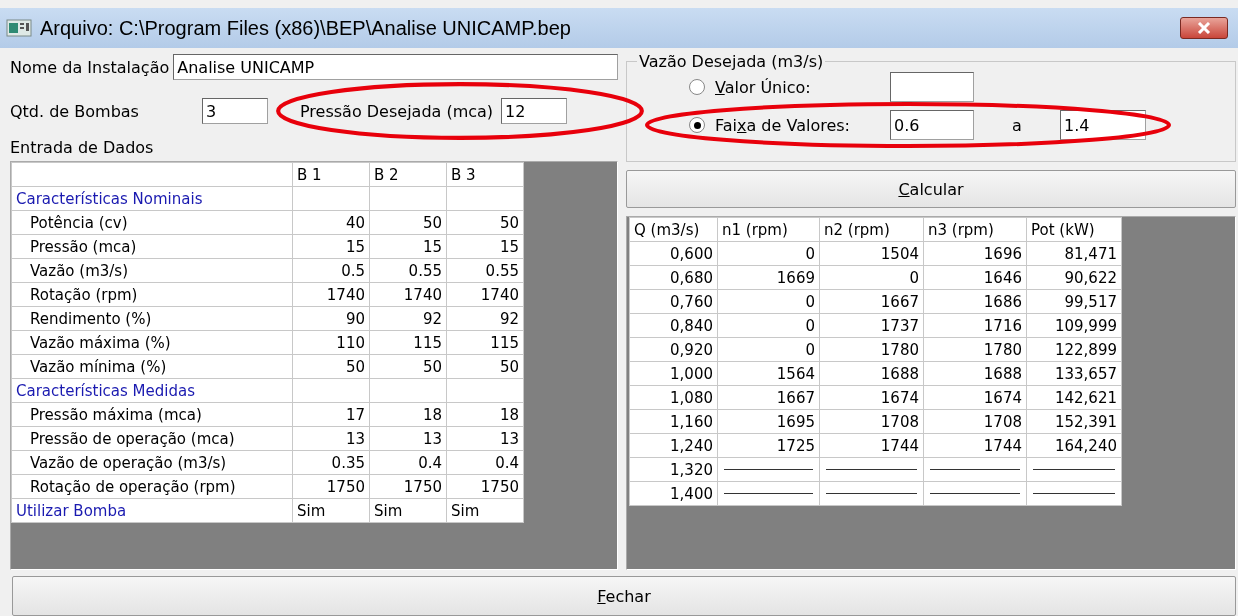 The image size is (1238, 616). What do you see at coordinates (1074, 301) in the screenshot?
I see `table-cell: 99,517` at bounding box center [1074, 301].